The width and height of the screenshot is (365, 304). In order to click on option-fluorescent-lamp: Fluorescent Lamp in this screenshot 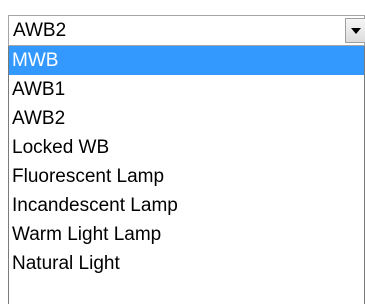, I will do `click(186, 176)`.